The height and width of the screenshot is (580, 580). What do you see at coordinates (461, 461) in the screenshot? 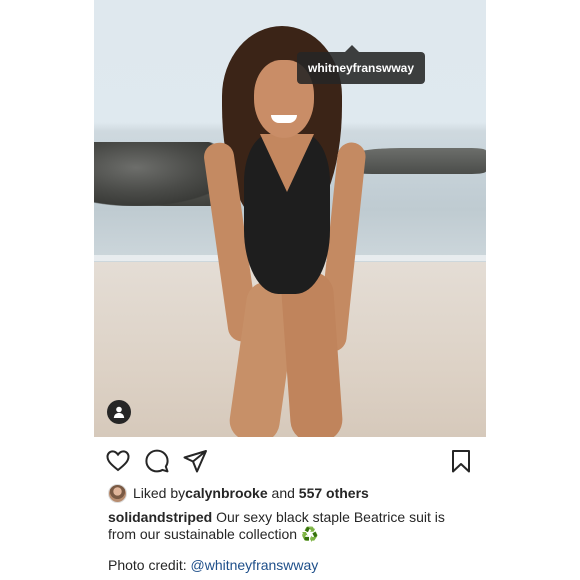
I see `bookmark-icon` at bounding box center [461, 461].